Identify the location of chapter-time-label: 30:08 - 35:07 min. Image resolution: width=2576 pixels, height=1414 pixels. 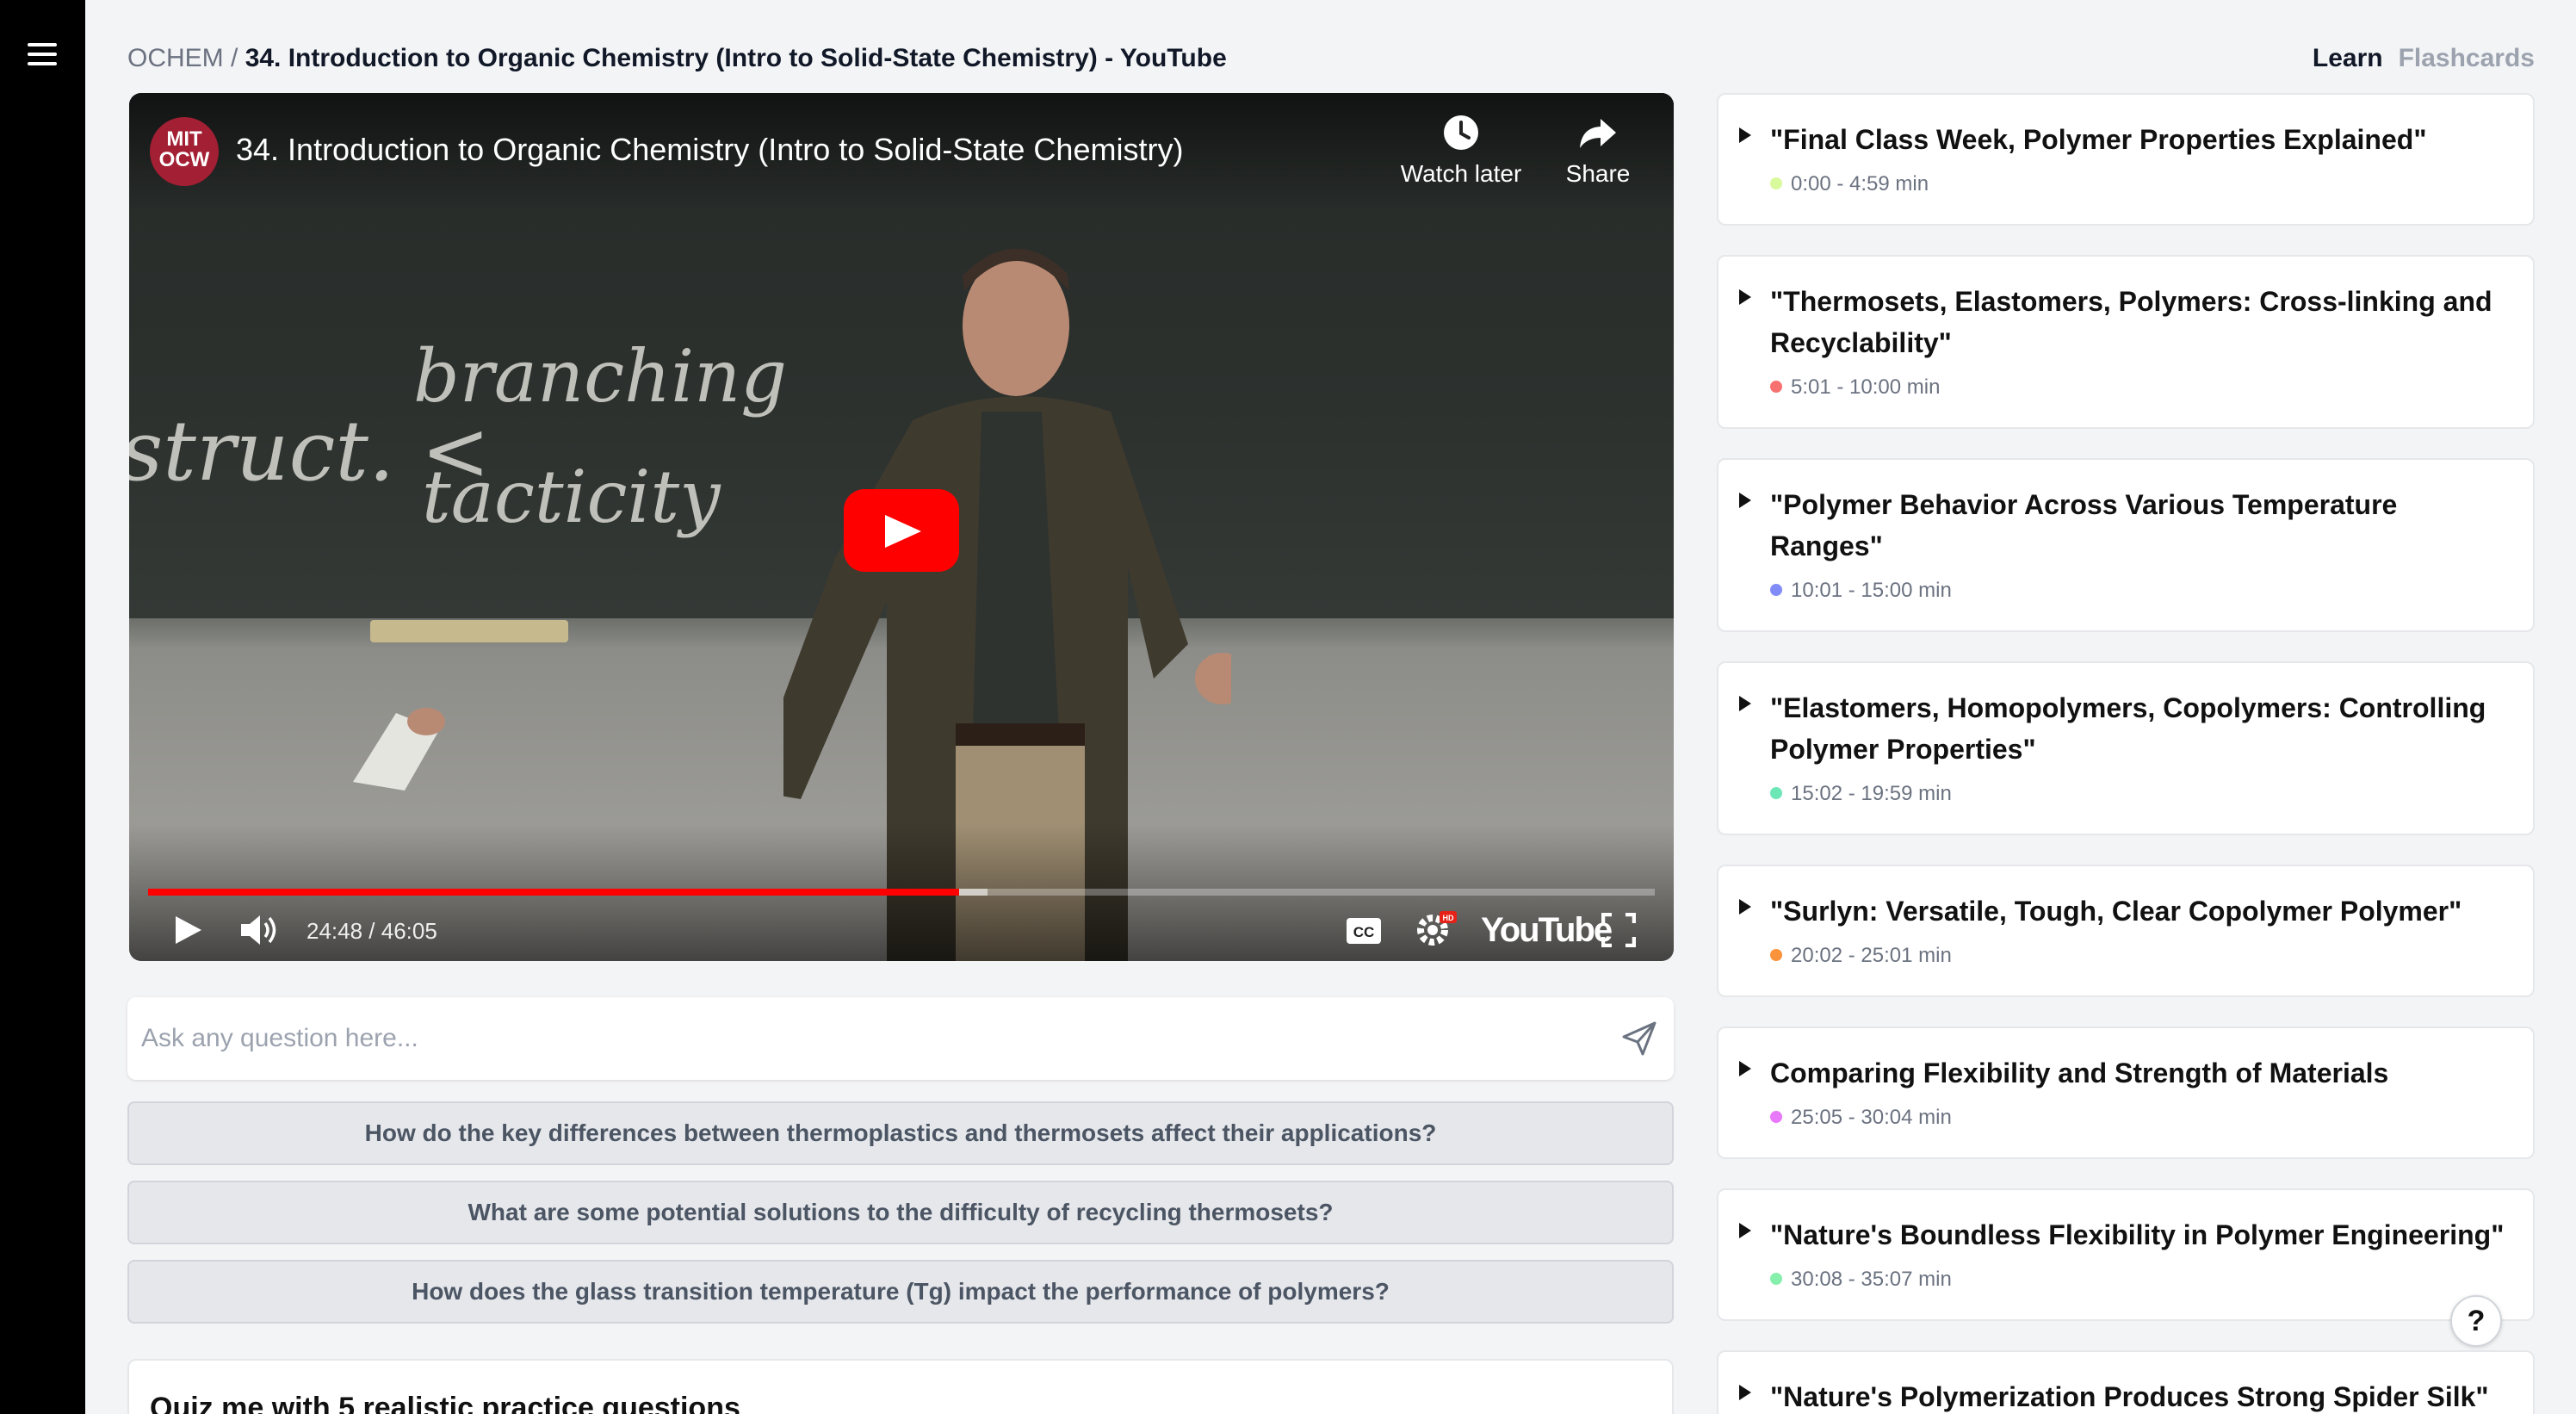
(1871, 1279).